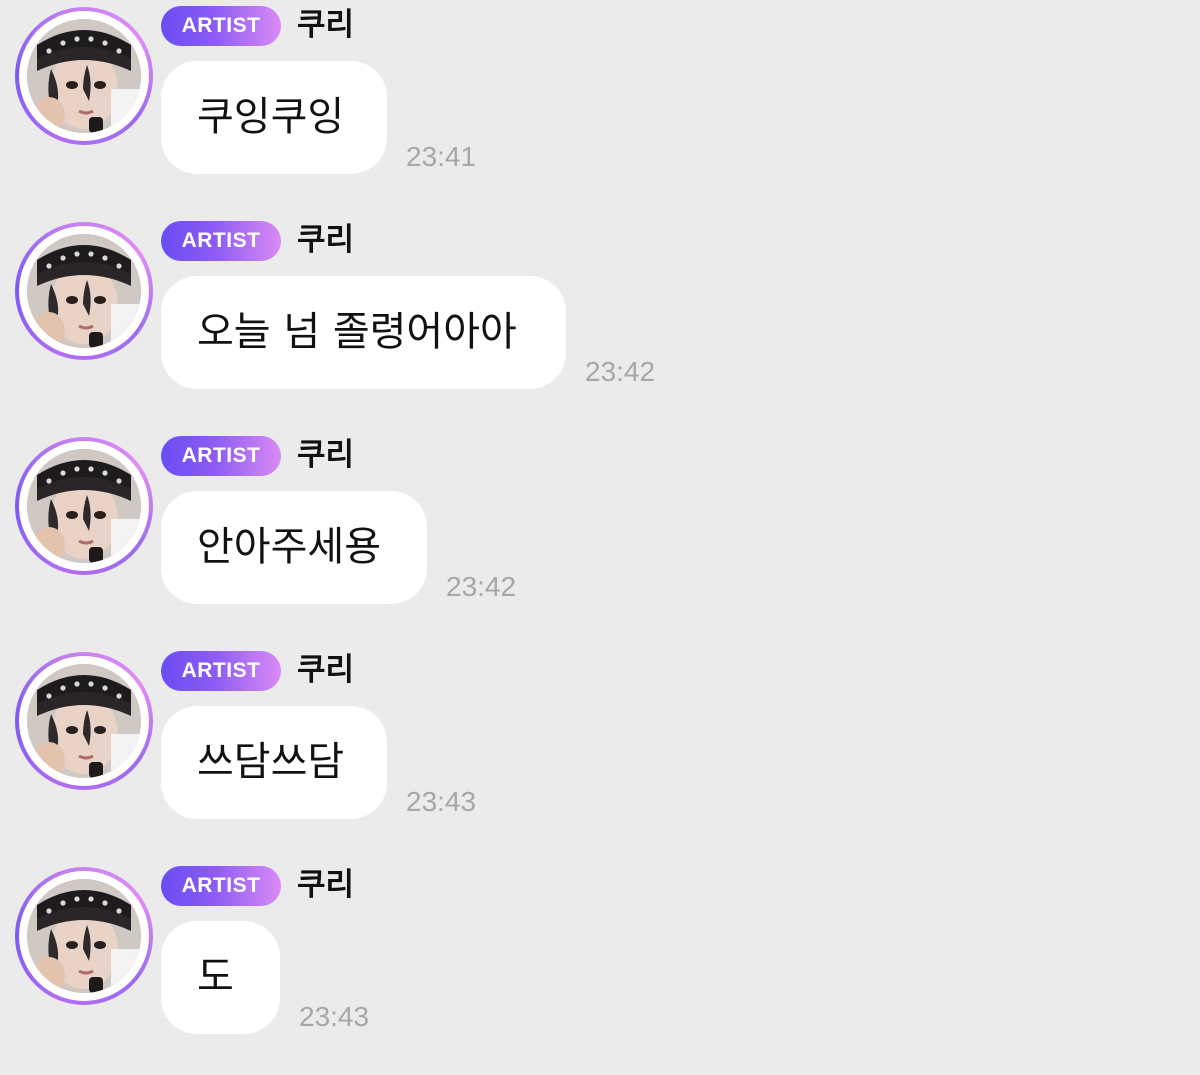 This screenshot has width=1200, height=1075. Describe the element at coordinates (294, 547) in the screenshot. I see `message-bubble: 안아주세용` at that location.